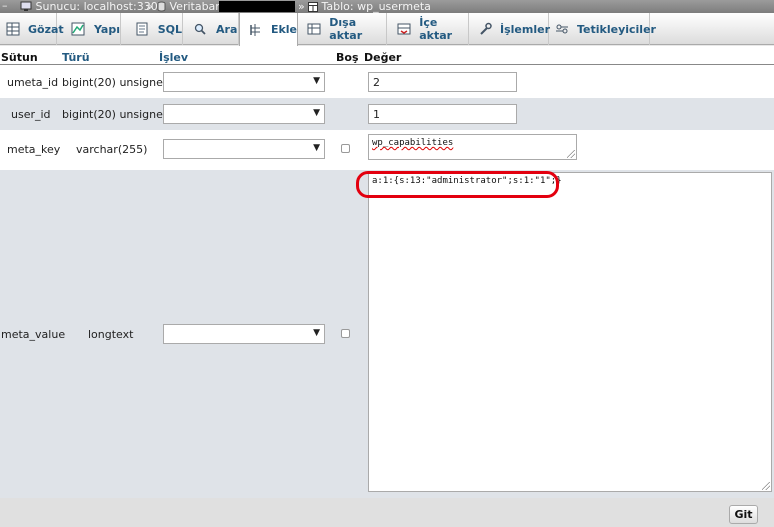 The height and width of the screenshot is (527, 774). What do you see at coordinates (268, 29) in the screenshot?
I see `tab-insert: Ekle` at bounding box center [268, 29].